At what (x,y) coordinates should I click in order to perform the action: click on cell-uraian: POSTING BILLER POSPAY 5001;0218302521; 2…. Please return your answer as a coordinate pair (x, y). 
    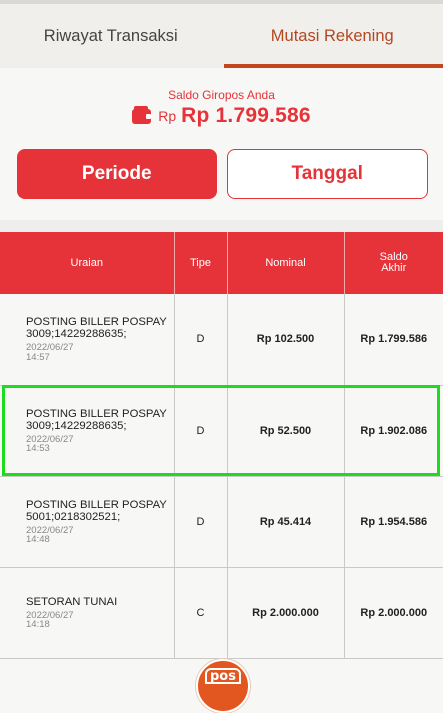
    Looking at the image, I should click on (87, 521).